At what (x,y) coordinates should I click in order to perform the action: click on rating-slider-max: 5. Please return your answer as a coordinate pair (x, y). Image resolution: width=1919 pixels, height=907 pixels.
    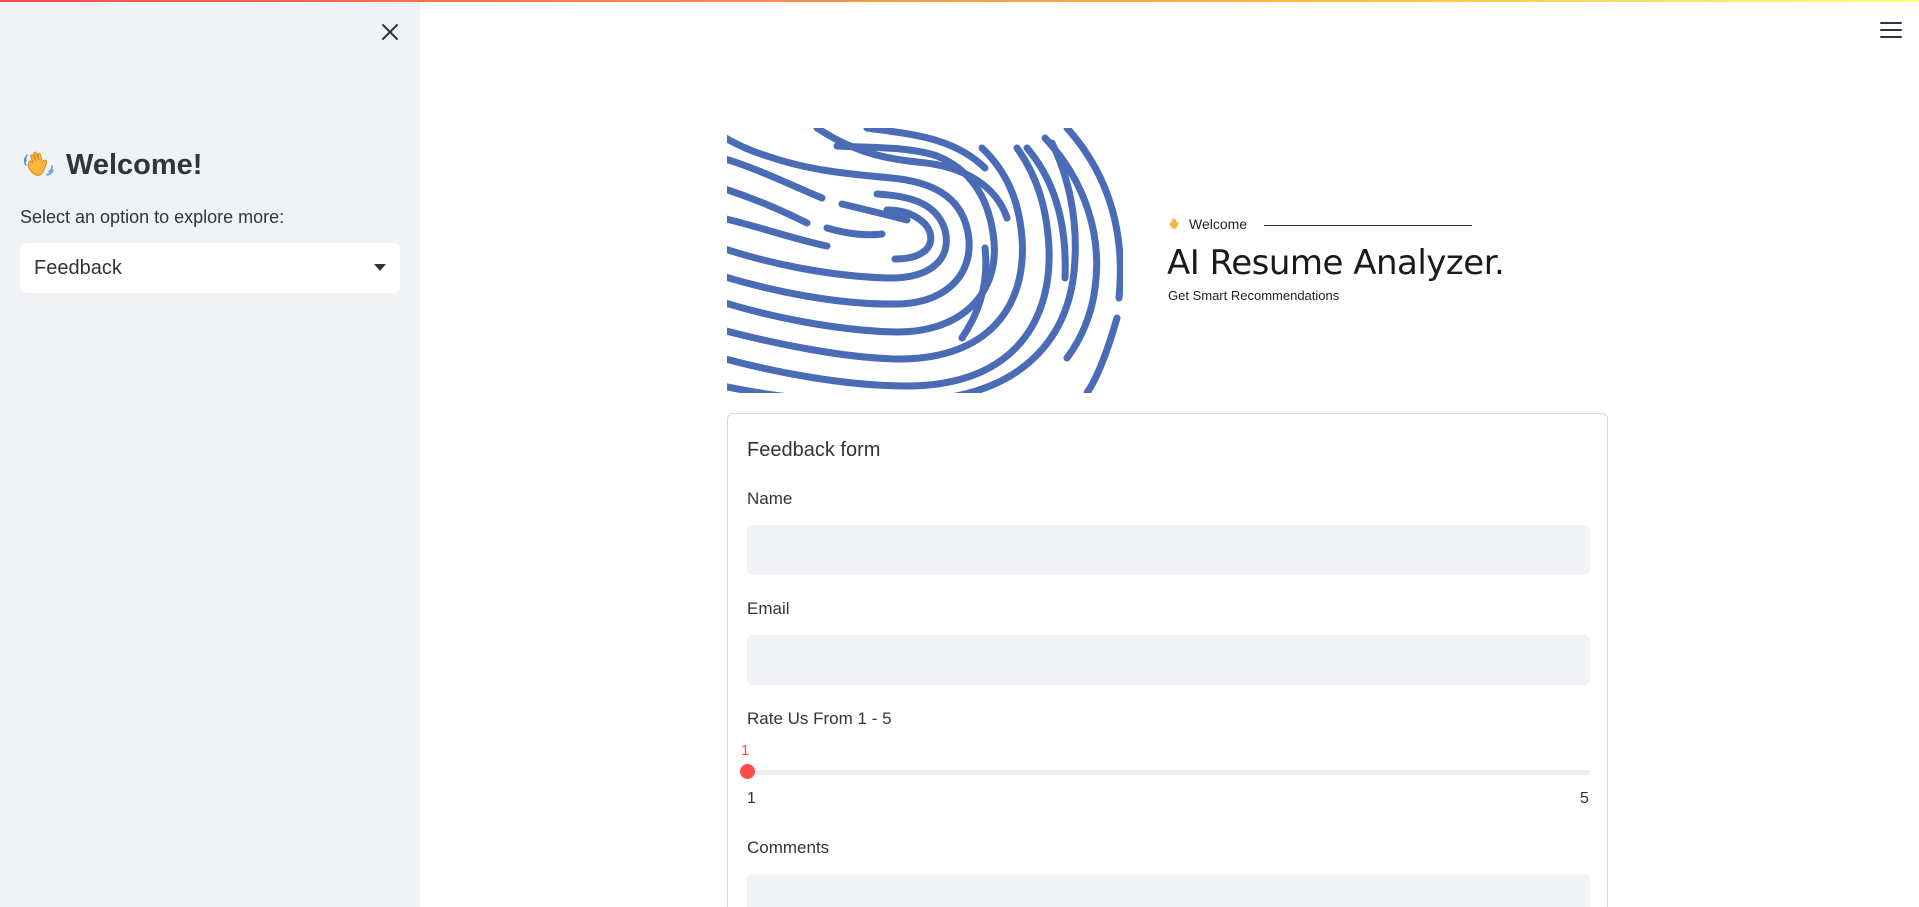
    Looking at the image, I should click on (1584, 798).